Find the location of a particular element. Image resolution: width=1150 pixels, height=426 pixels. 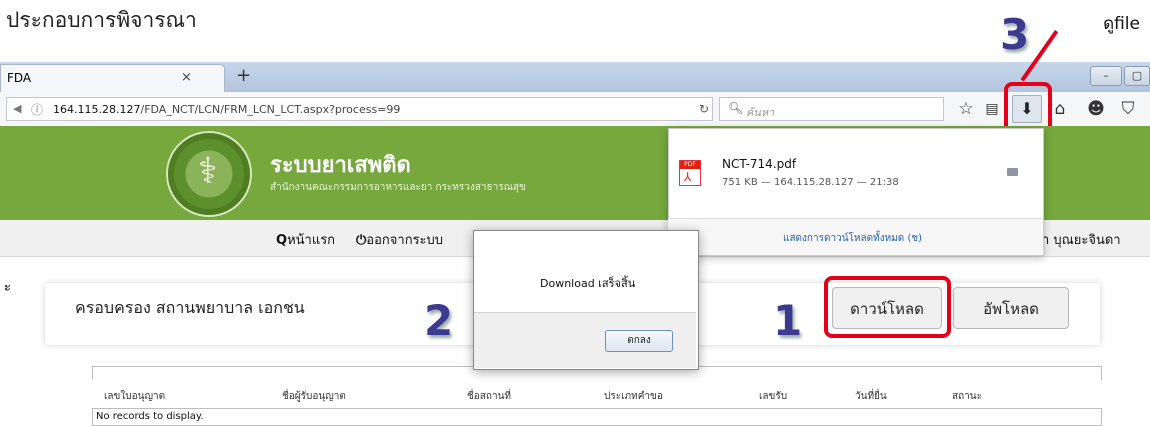

grid-col-request-type: ประเภทคำขอ is located at coordinates (633, 396).